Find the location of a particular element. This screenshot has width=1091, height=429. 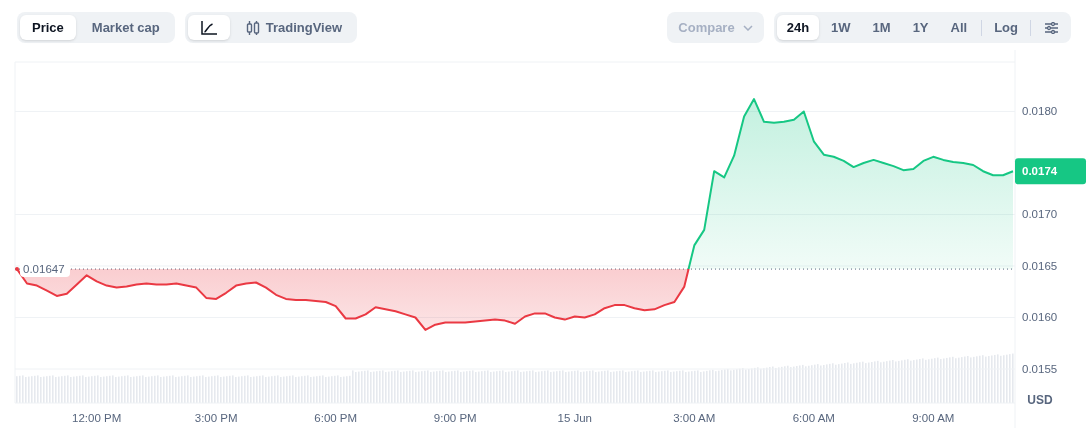

metric-tab: Price is located at coordinates (48, 27).